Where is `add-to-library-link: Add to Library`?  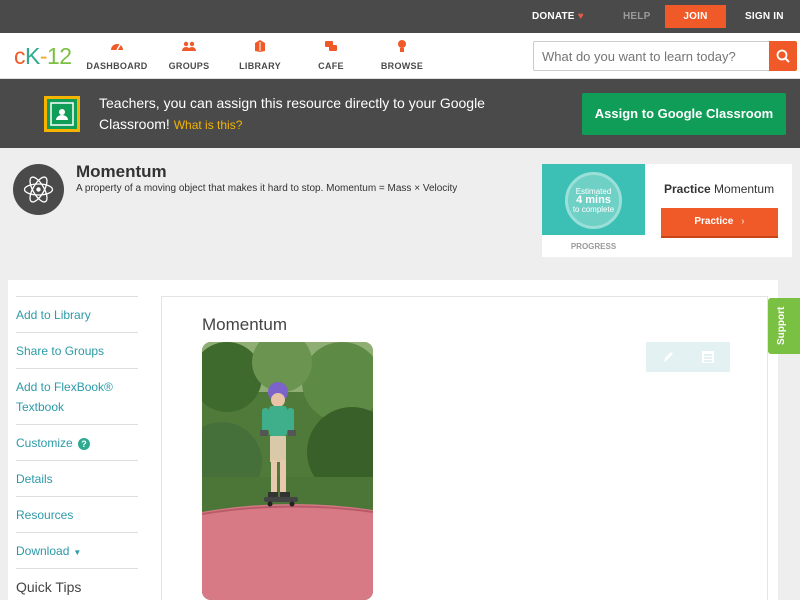
add-to-library-link: Add to Library is located at coordinates (77, 314).